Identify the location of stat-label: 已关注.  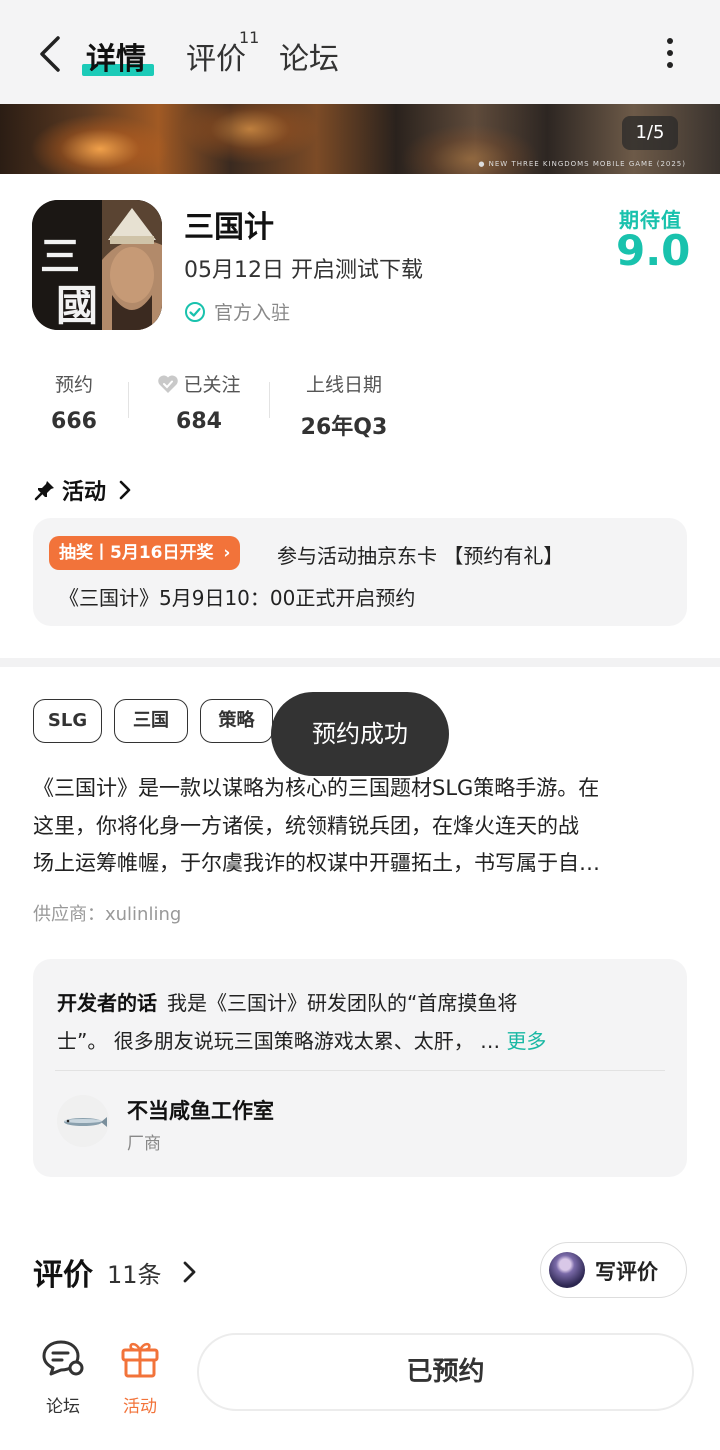
(212, 385).